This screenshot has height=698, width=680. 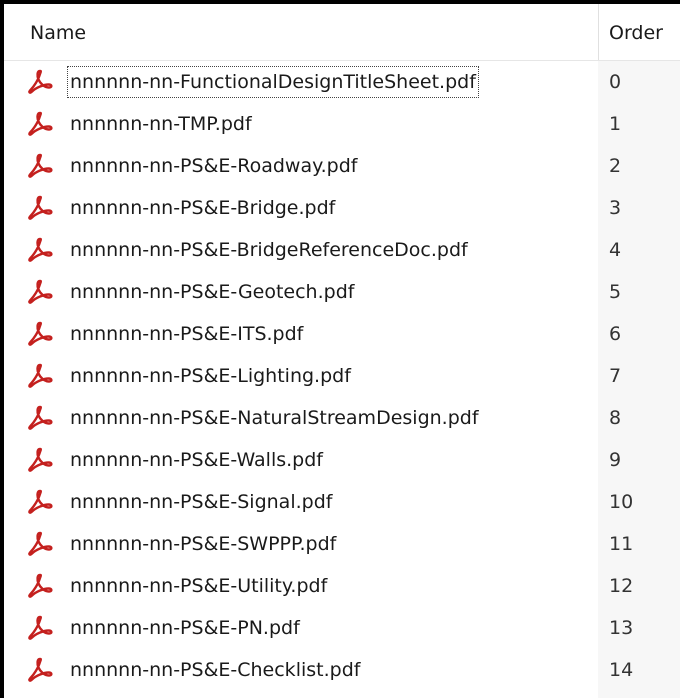 I want to click on file-order: 14, so click(x=621, y=670).